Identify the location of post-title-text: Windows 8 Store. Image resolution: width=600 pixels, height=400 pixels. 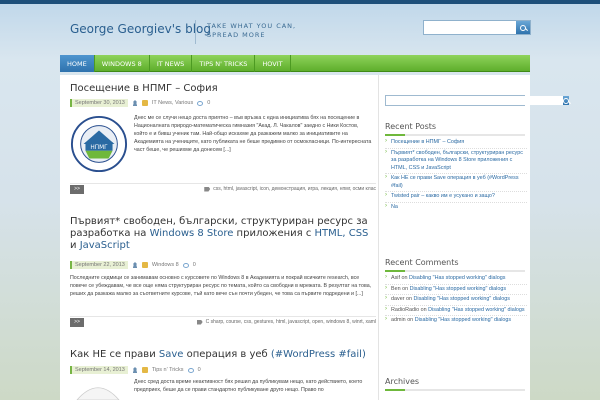
(192, 233).